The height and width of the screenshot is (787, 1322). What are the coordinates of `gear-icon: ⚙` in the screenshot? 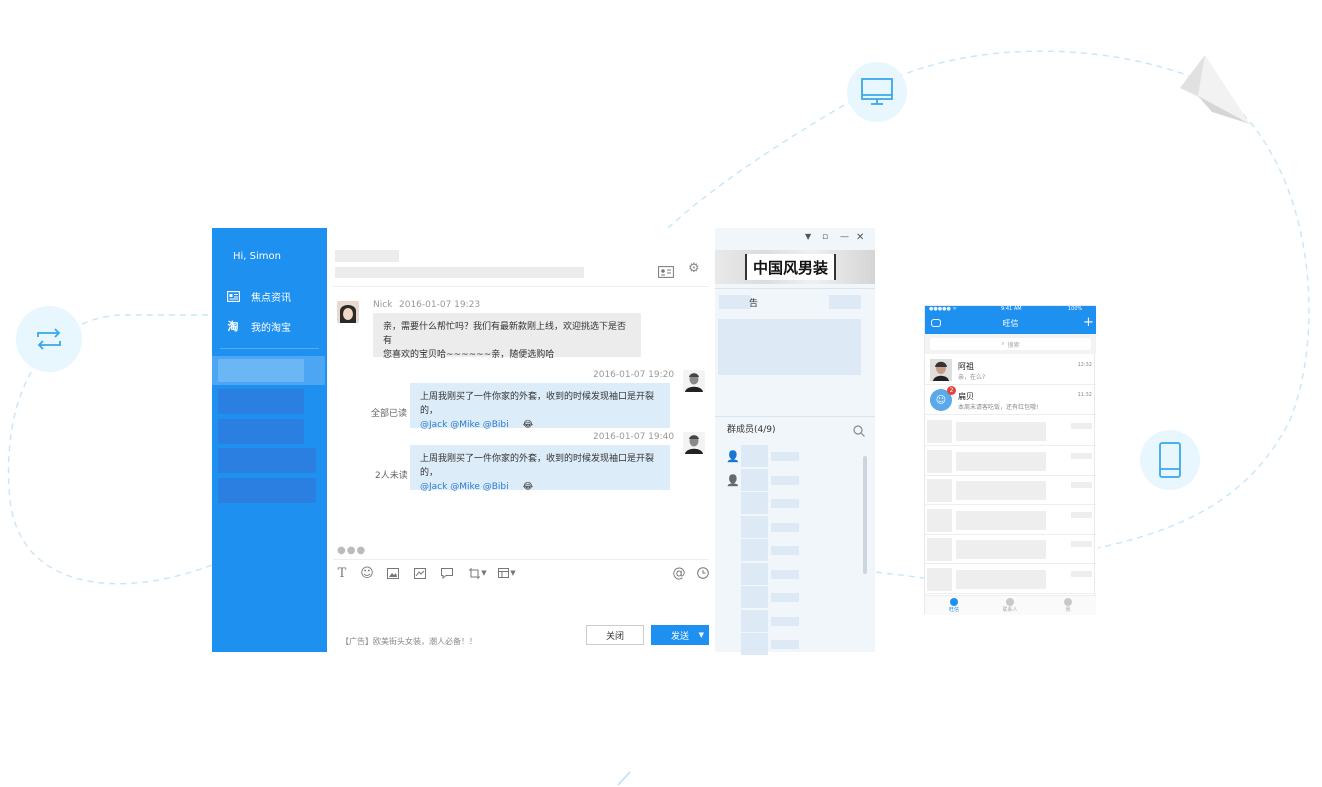 It's located at (695, 269).